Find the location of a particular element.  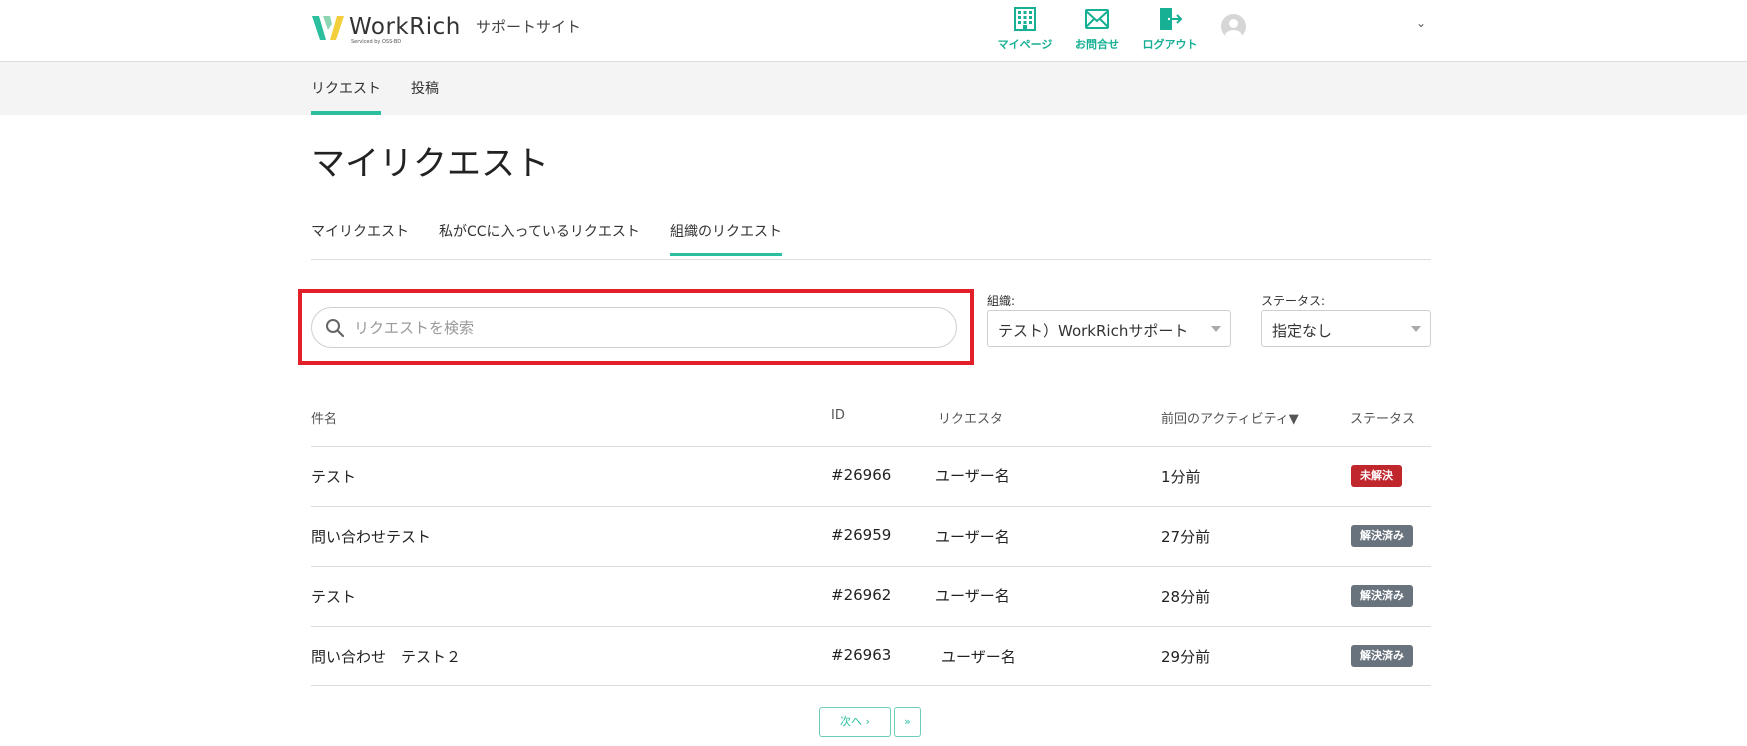

row-id: #26959 is located at coordinates (861, 535).